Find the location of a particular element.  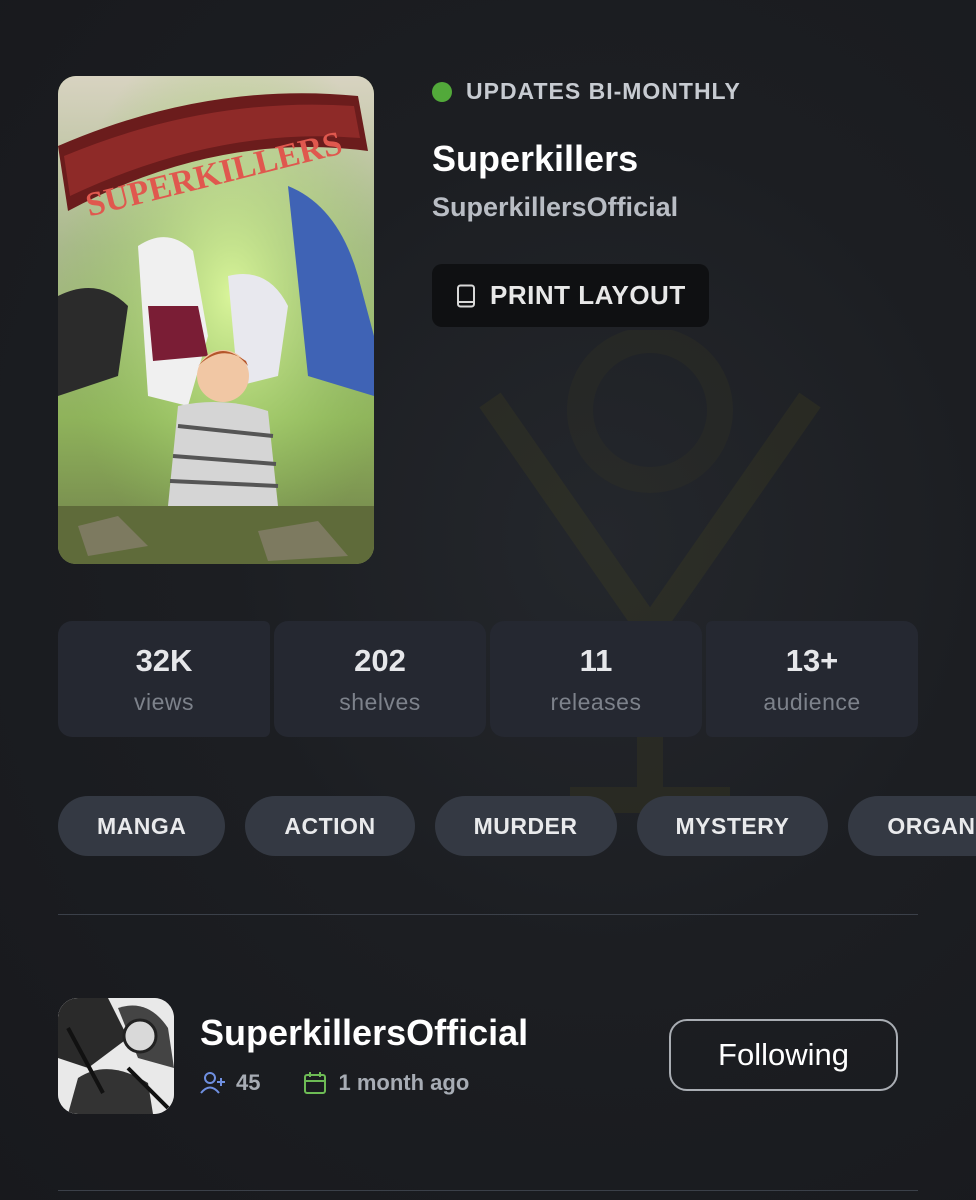

tag-action: ACTION is located at coordinates (330, 826).